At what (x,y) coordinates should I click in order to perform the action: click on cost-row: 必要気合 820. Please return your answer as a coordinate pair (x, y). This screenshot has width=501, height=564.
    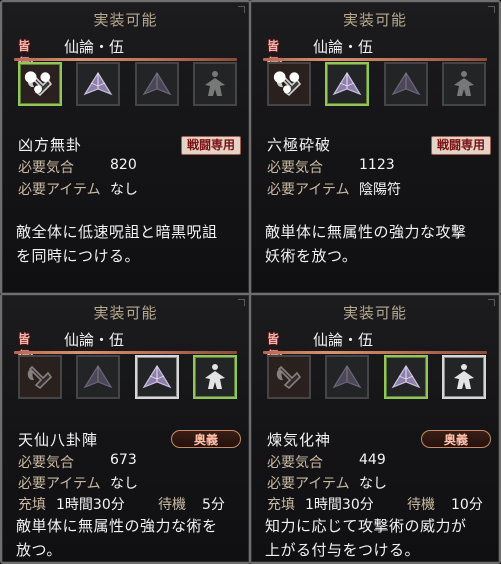
    Looking at the image, I should click on (77, 167).